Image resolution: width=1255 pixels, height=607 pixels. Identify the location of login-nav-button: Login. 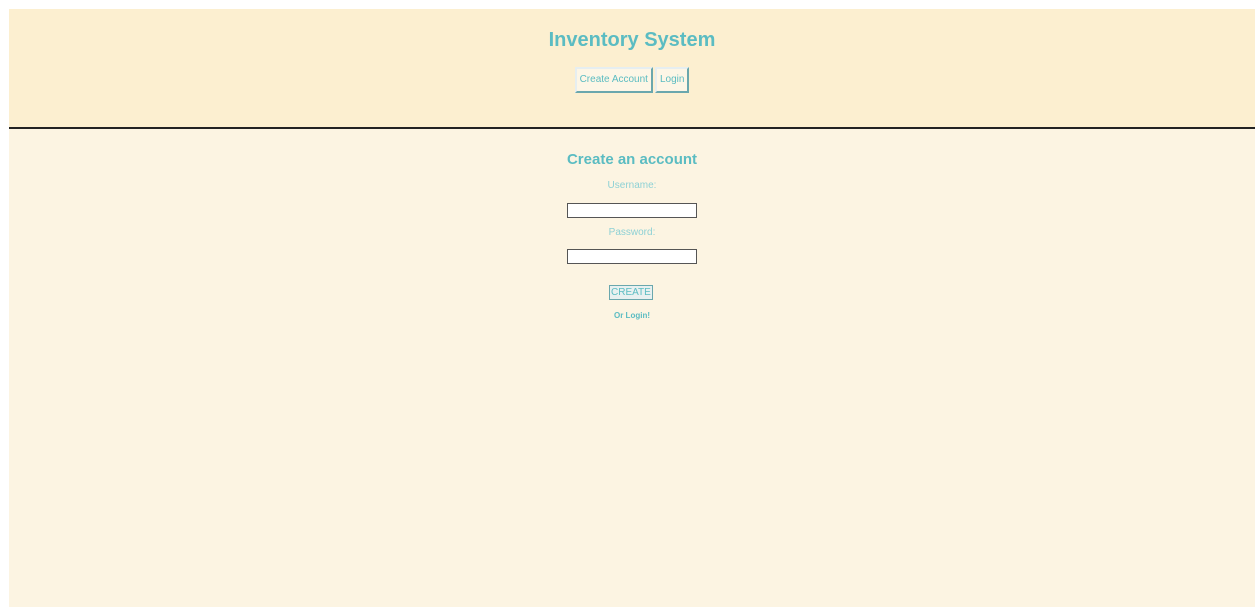
(672, 80).